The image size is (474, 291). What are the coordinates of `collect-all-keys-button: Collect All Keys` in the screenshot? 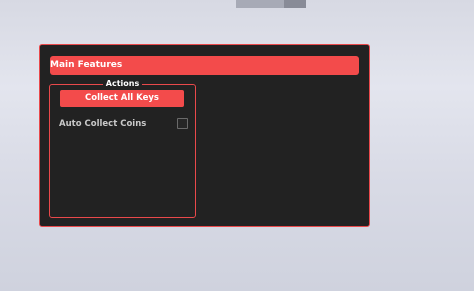 It's located at (122, 98).